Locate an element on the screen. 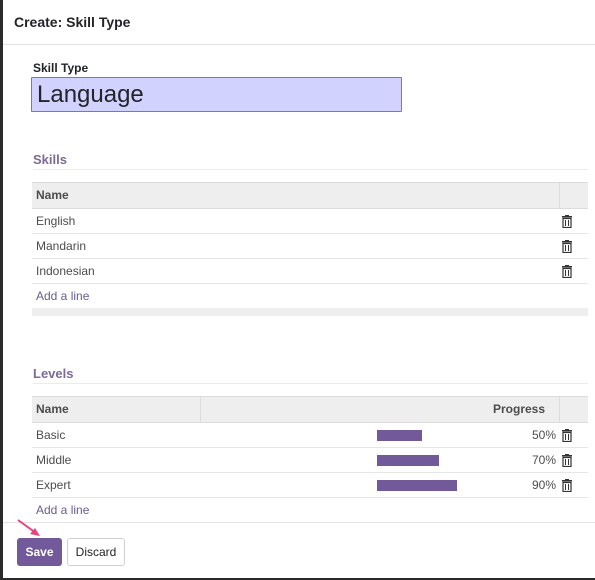 The image size is (595, 580). progress-value: 50% is located at coordinates (544, 435).